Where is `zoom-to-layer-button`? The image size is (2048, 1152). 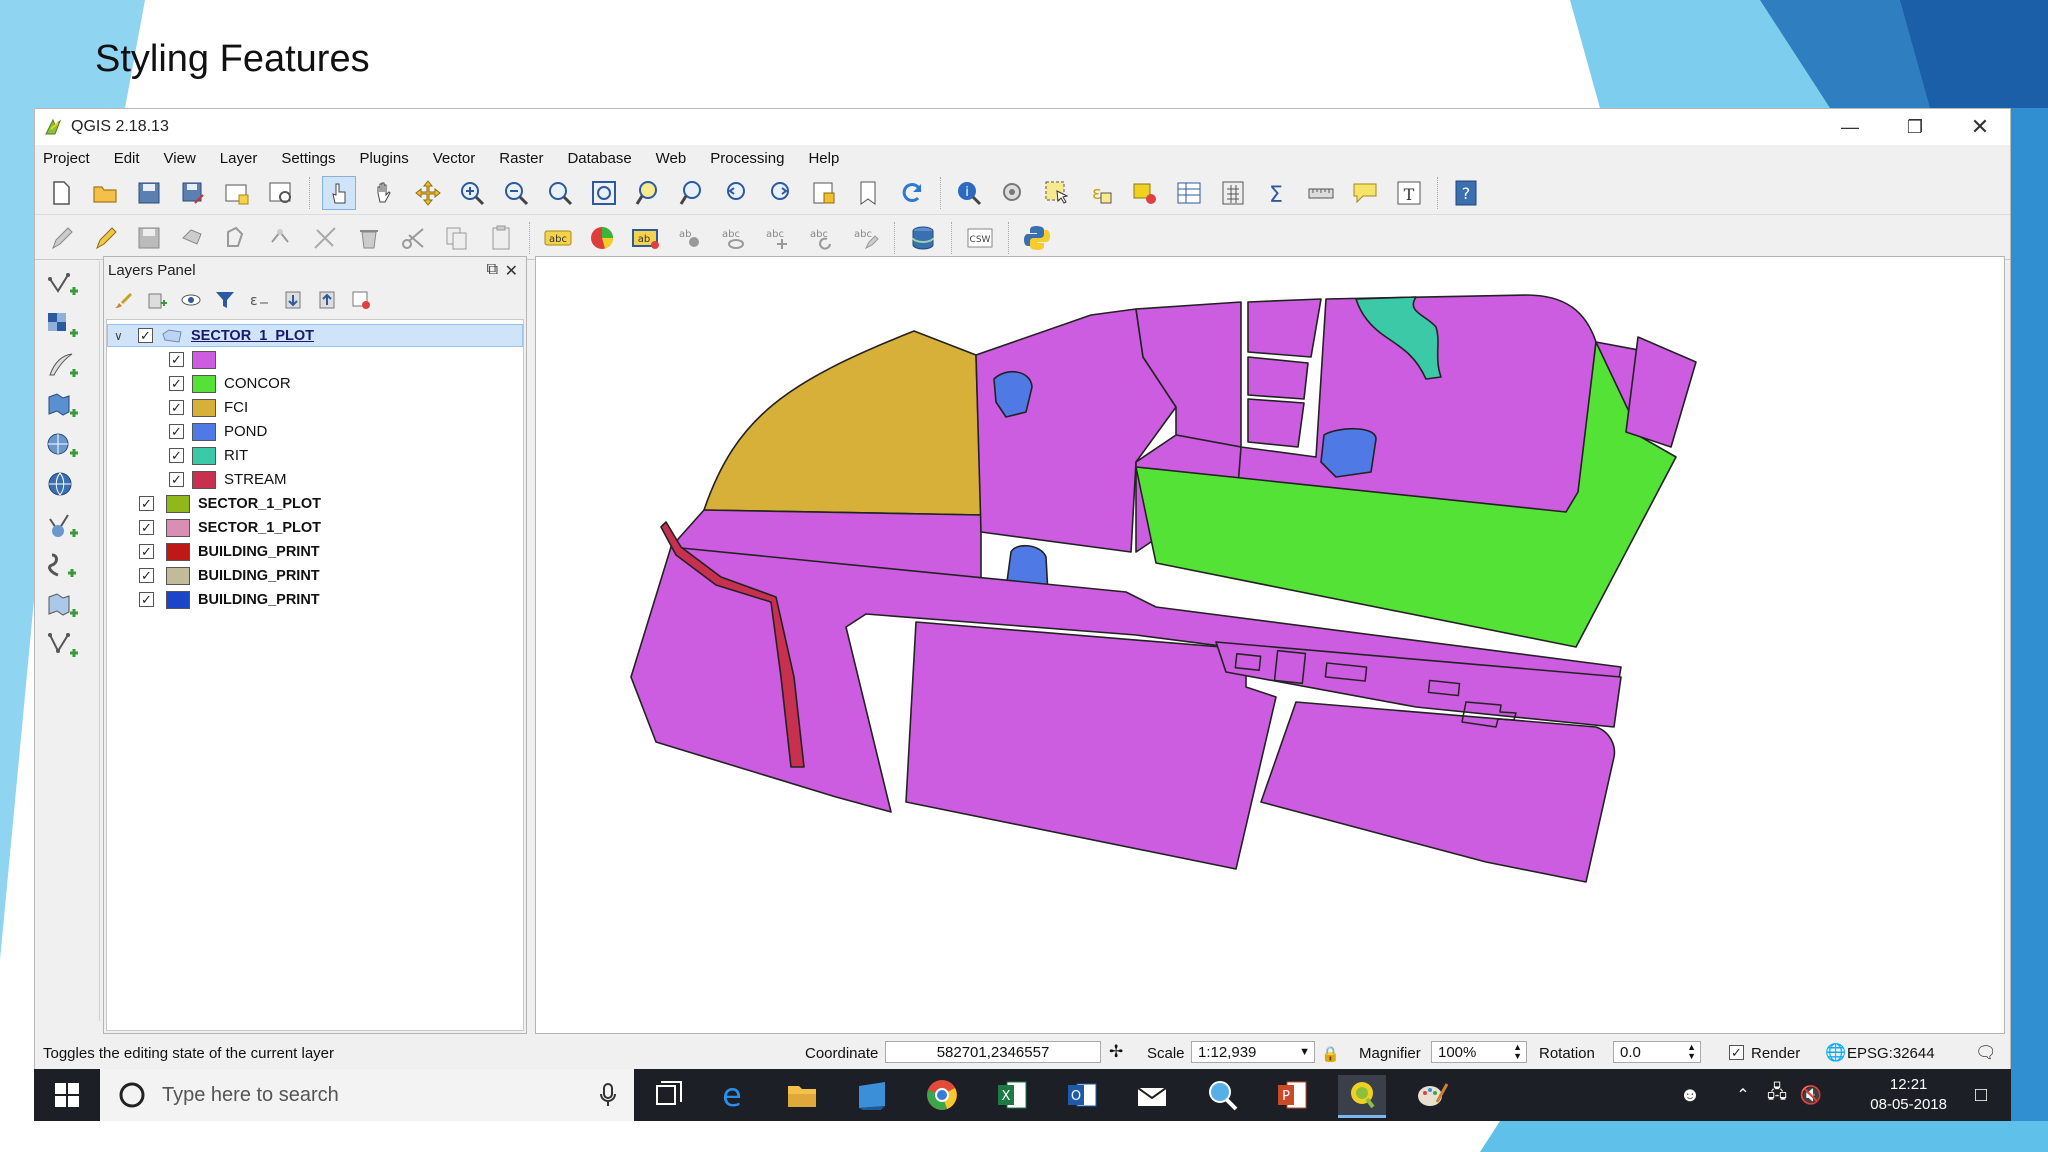
zoom-to-layer-button is located at coordinates (692, 193).